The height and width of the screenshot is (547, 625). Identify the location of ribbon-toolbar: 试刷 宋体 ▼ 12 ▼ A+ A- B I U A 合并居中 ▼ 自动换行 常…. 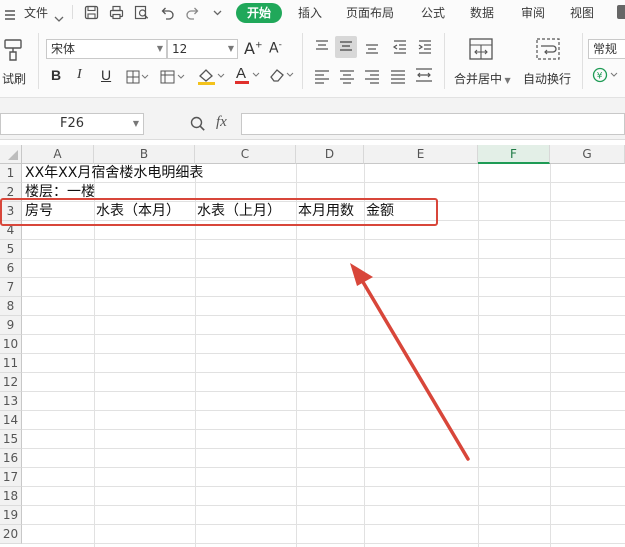
(312, 61).